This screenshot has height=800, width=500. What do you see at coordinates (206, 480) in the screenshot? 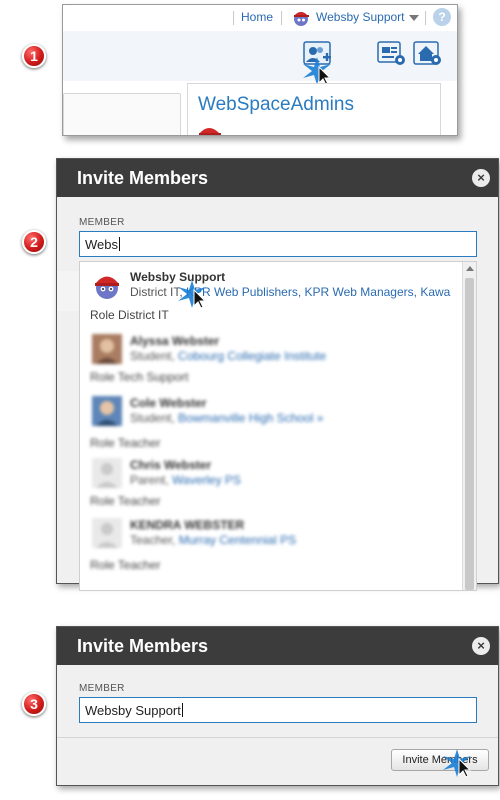
I see `result-detail-links: Waverley PS` at bounding box center [206, 480].